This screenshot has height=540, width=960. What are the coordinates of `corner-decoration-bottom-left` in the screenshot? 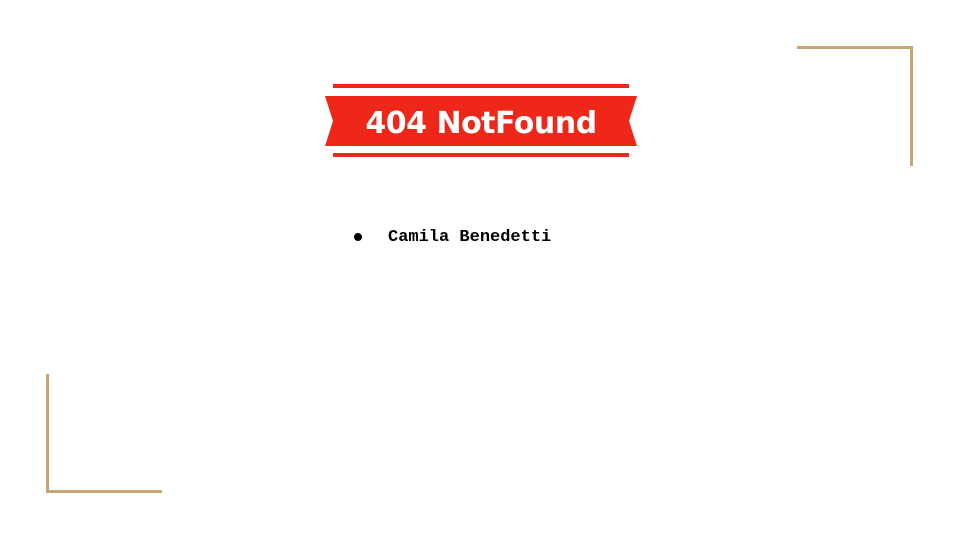 It's located at (104, 433).